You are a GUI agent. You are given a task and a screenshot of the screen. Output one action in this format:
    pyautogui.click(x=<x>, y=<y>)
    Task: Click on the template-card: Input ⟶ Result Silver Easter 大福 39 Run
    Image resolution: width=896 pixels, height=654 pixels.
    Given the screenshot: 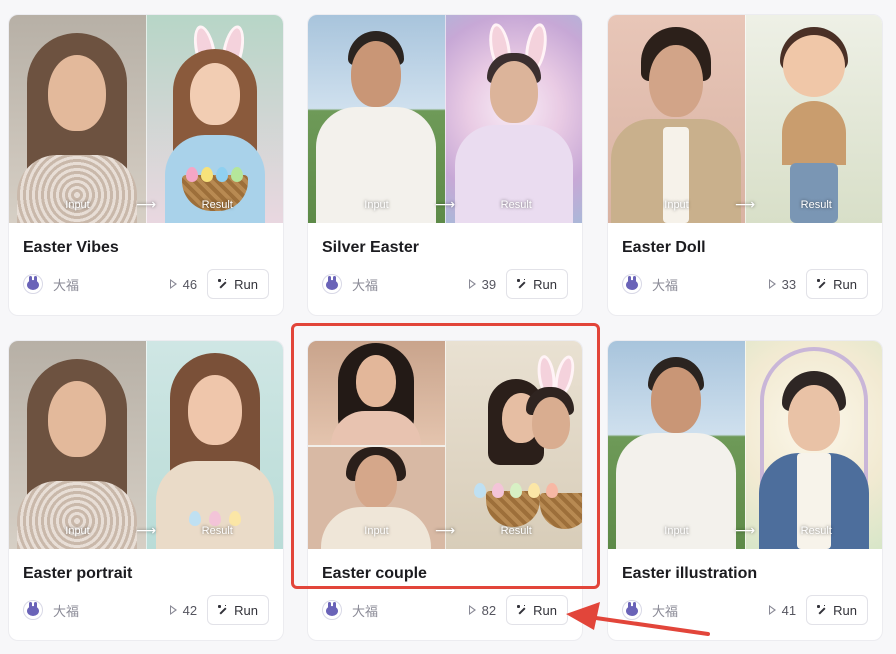 What is the action you would take?
    pyautogui.click(x=445, y=165)
    